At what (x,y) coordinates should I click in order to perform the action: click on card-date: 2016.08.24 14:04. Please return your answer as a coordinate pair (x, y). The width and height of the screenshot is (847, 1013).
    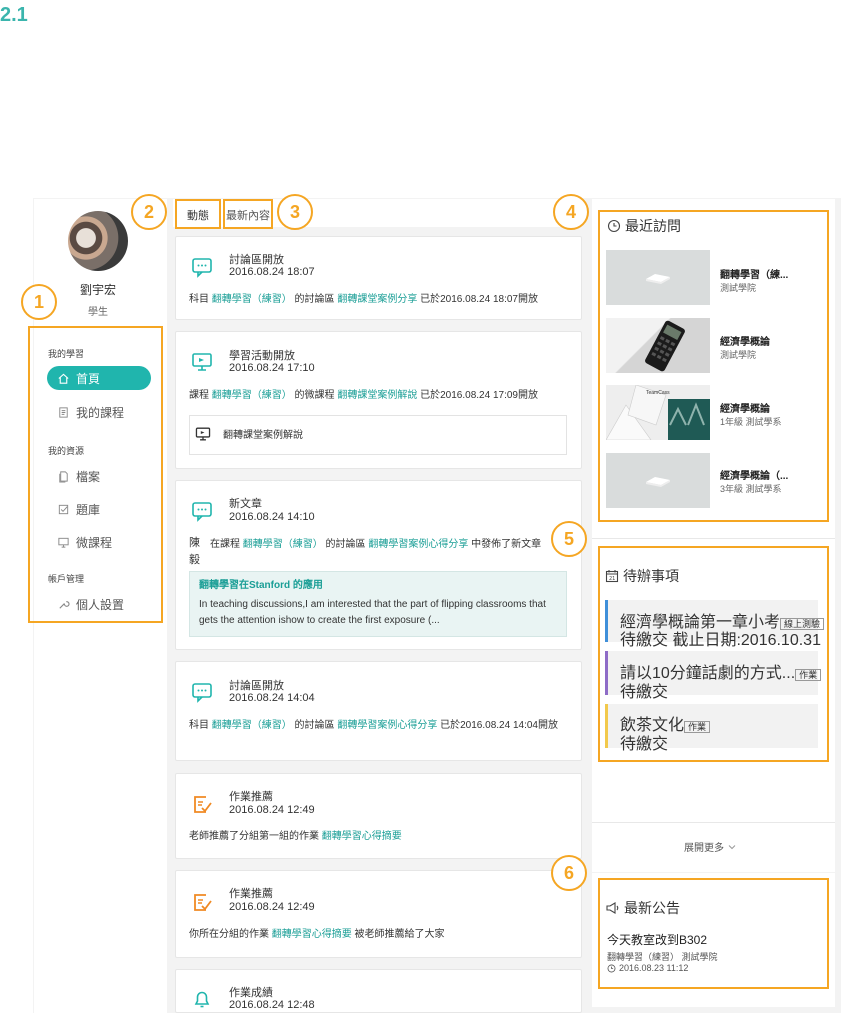
    Looking at the image, I should click on (272, 698).